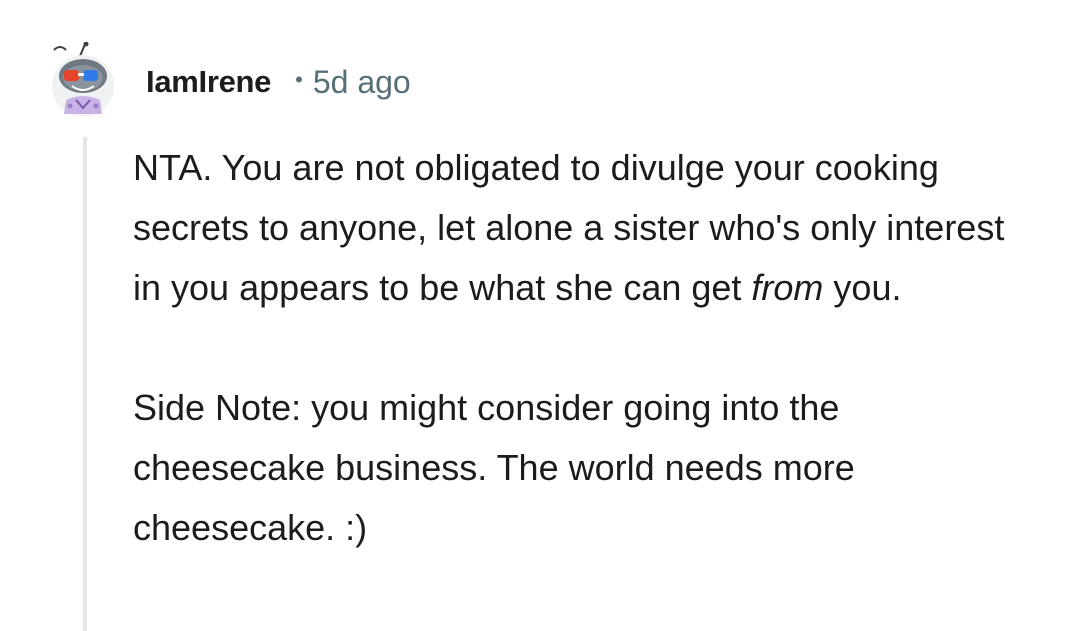 The height and width of the screenshot is (631, 1080). What do you see at coordinates (862, 287) in the screenshot?
I see `comment-text: you.` at bounding box center [862, 287].